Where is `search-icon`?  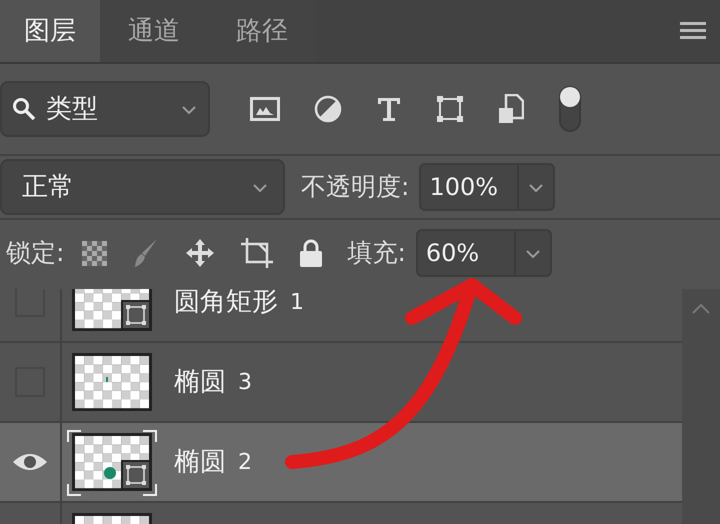
search-icon is located at coordinates (24, 109).